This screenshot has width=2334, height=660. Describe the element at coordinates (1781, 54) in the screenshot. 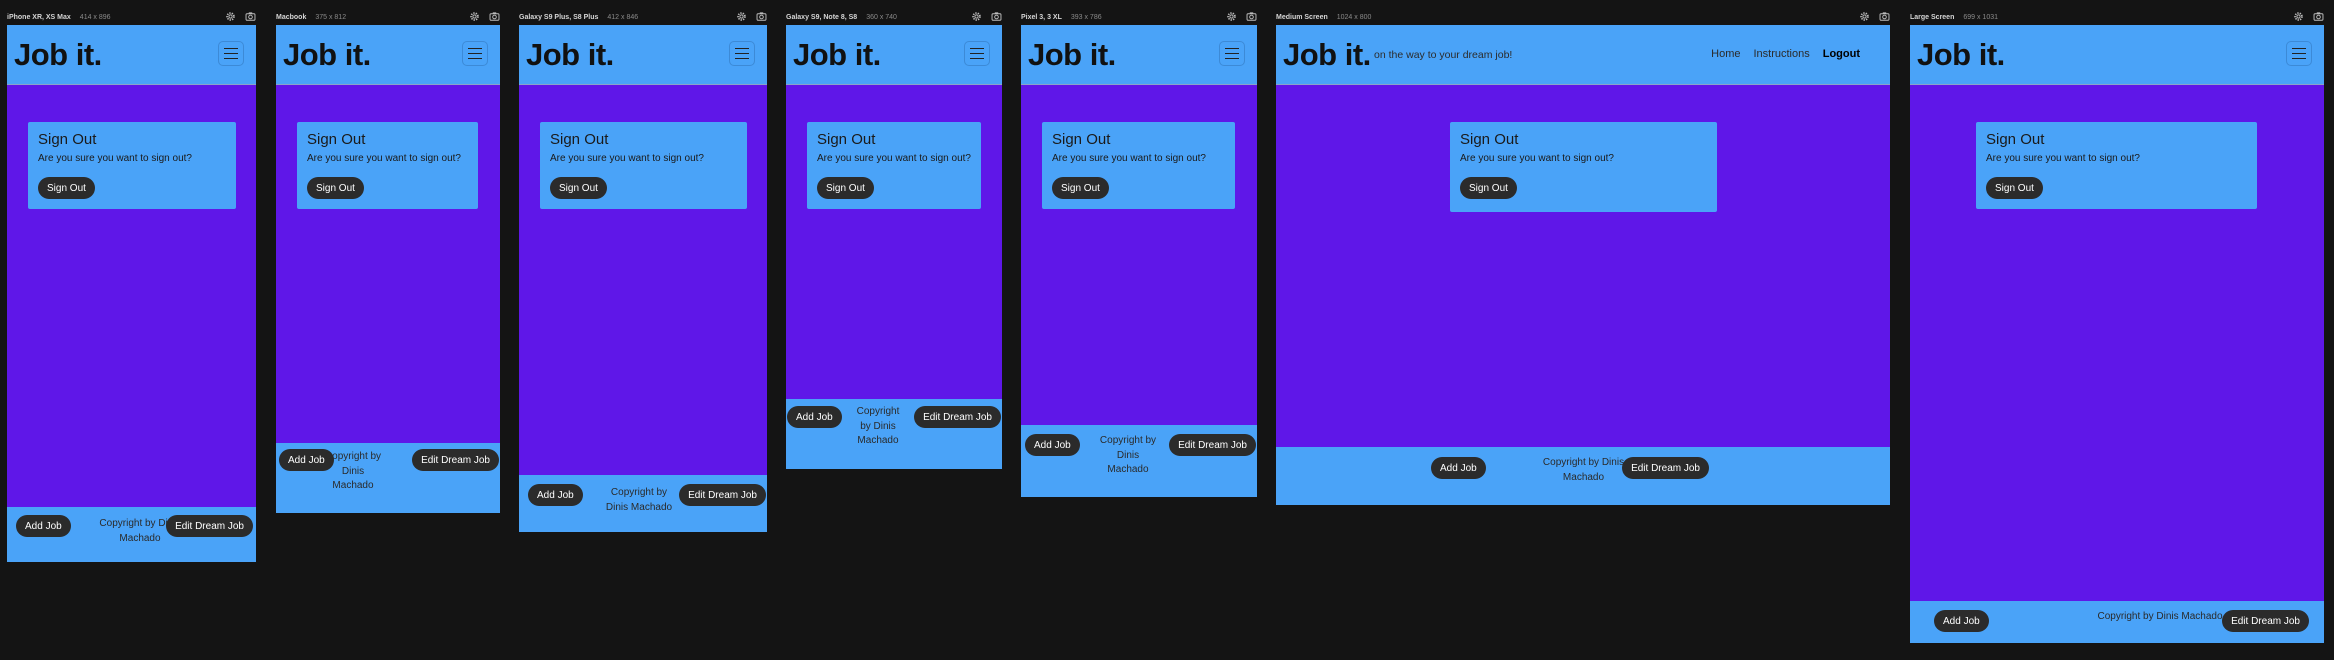

I see `nav-instructions: Instructions` at that location.